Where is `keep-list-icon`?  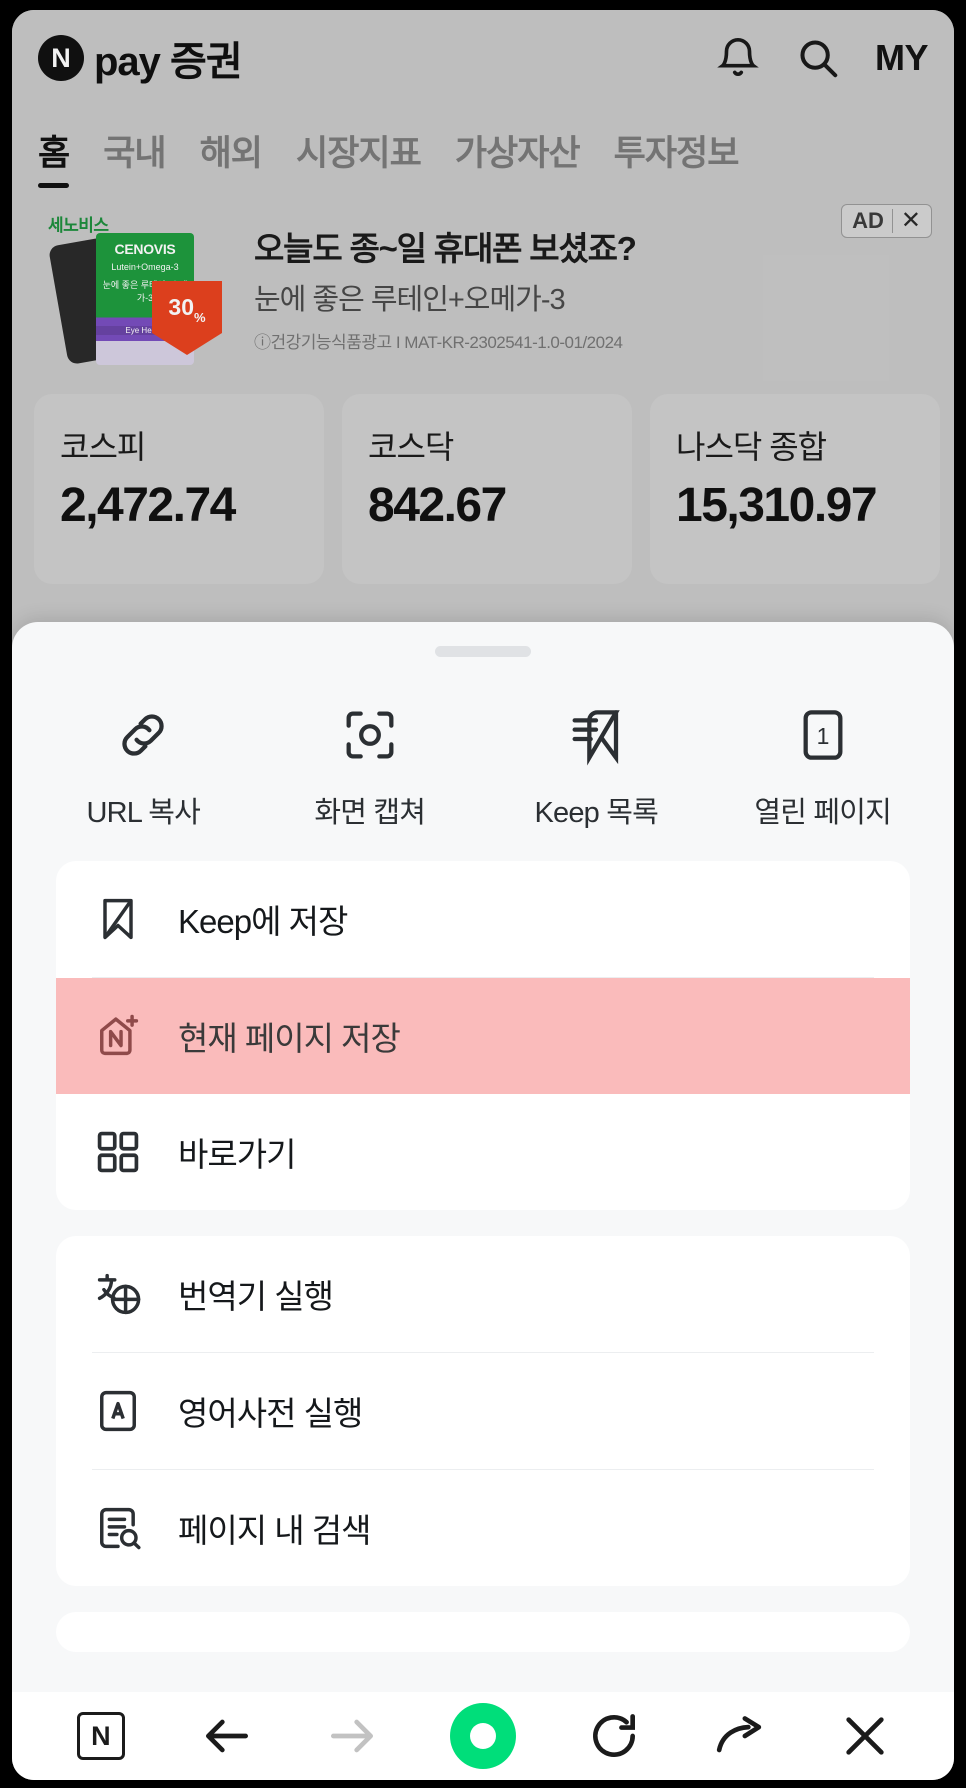 keep-list-icon is located at coordinates (596, 735).